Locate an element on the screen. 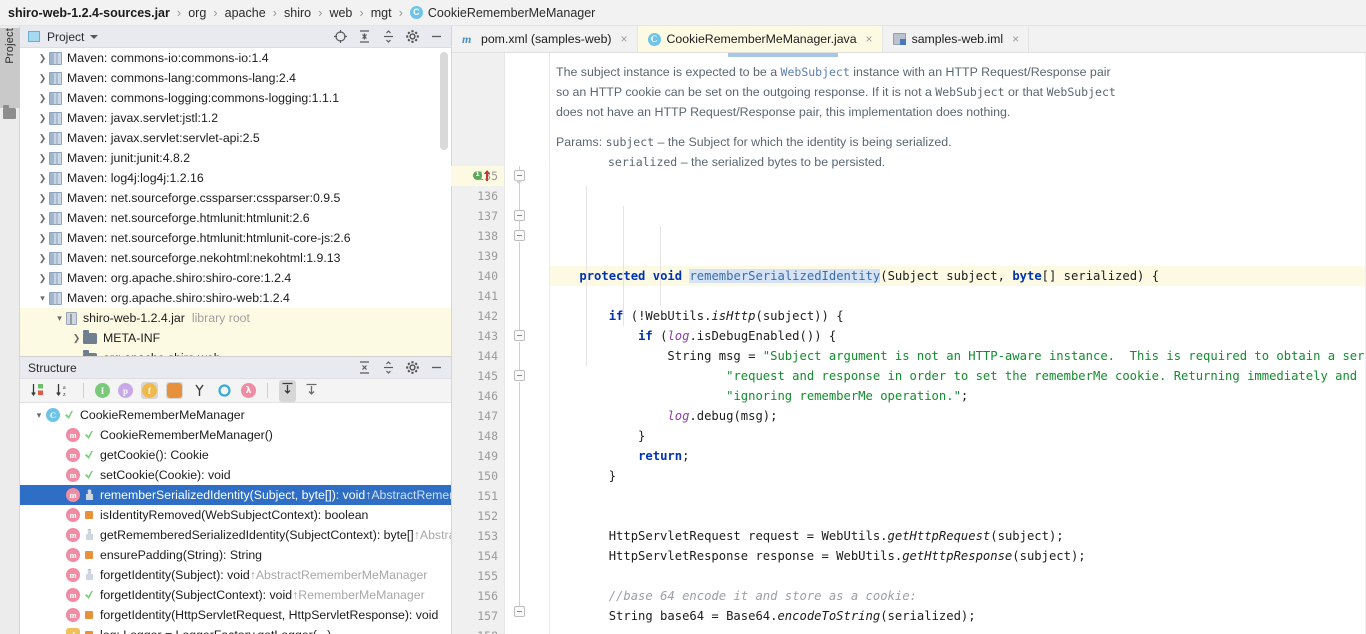 This screenshot has width=1366, height=634. structure-item: m CookieRememberMeManager() is located at coordinates (235, 435).